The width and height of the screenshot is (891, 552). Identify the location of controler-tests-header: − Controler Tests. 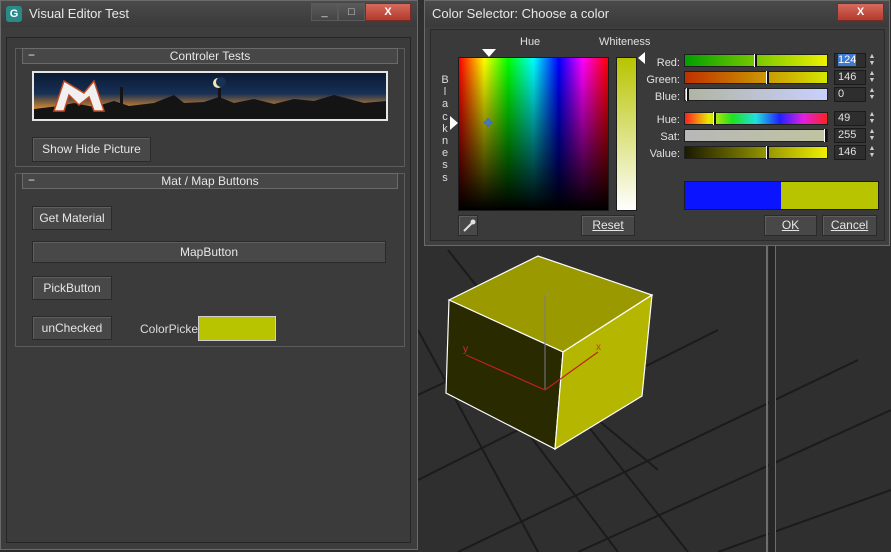
(210, 56).